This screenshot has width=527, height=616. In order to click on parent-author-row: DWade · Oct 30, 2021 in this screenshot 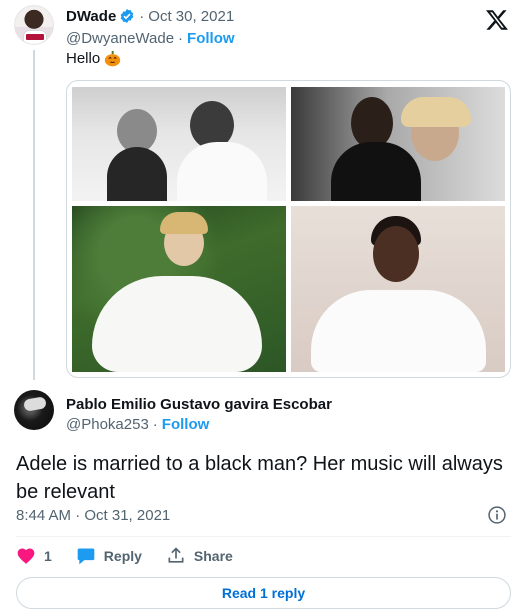, I will do `click(150, 16)`.